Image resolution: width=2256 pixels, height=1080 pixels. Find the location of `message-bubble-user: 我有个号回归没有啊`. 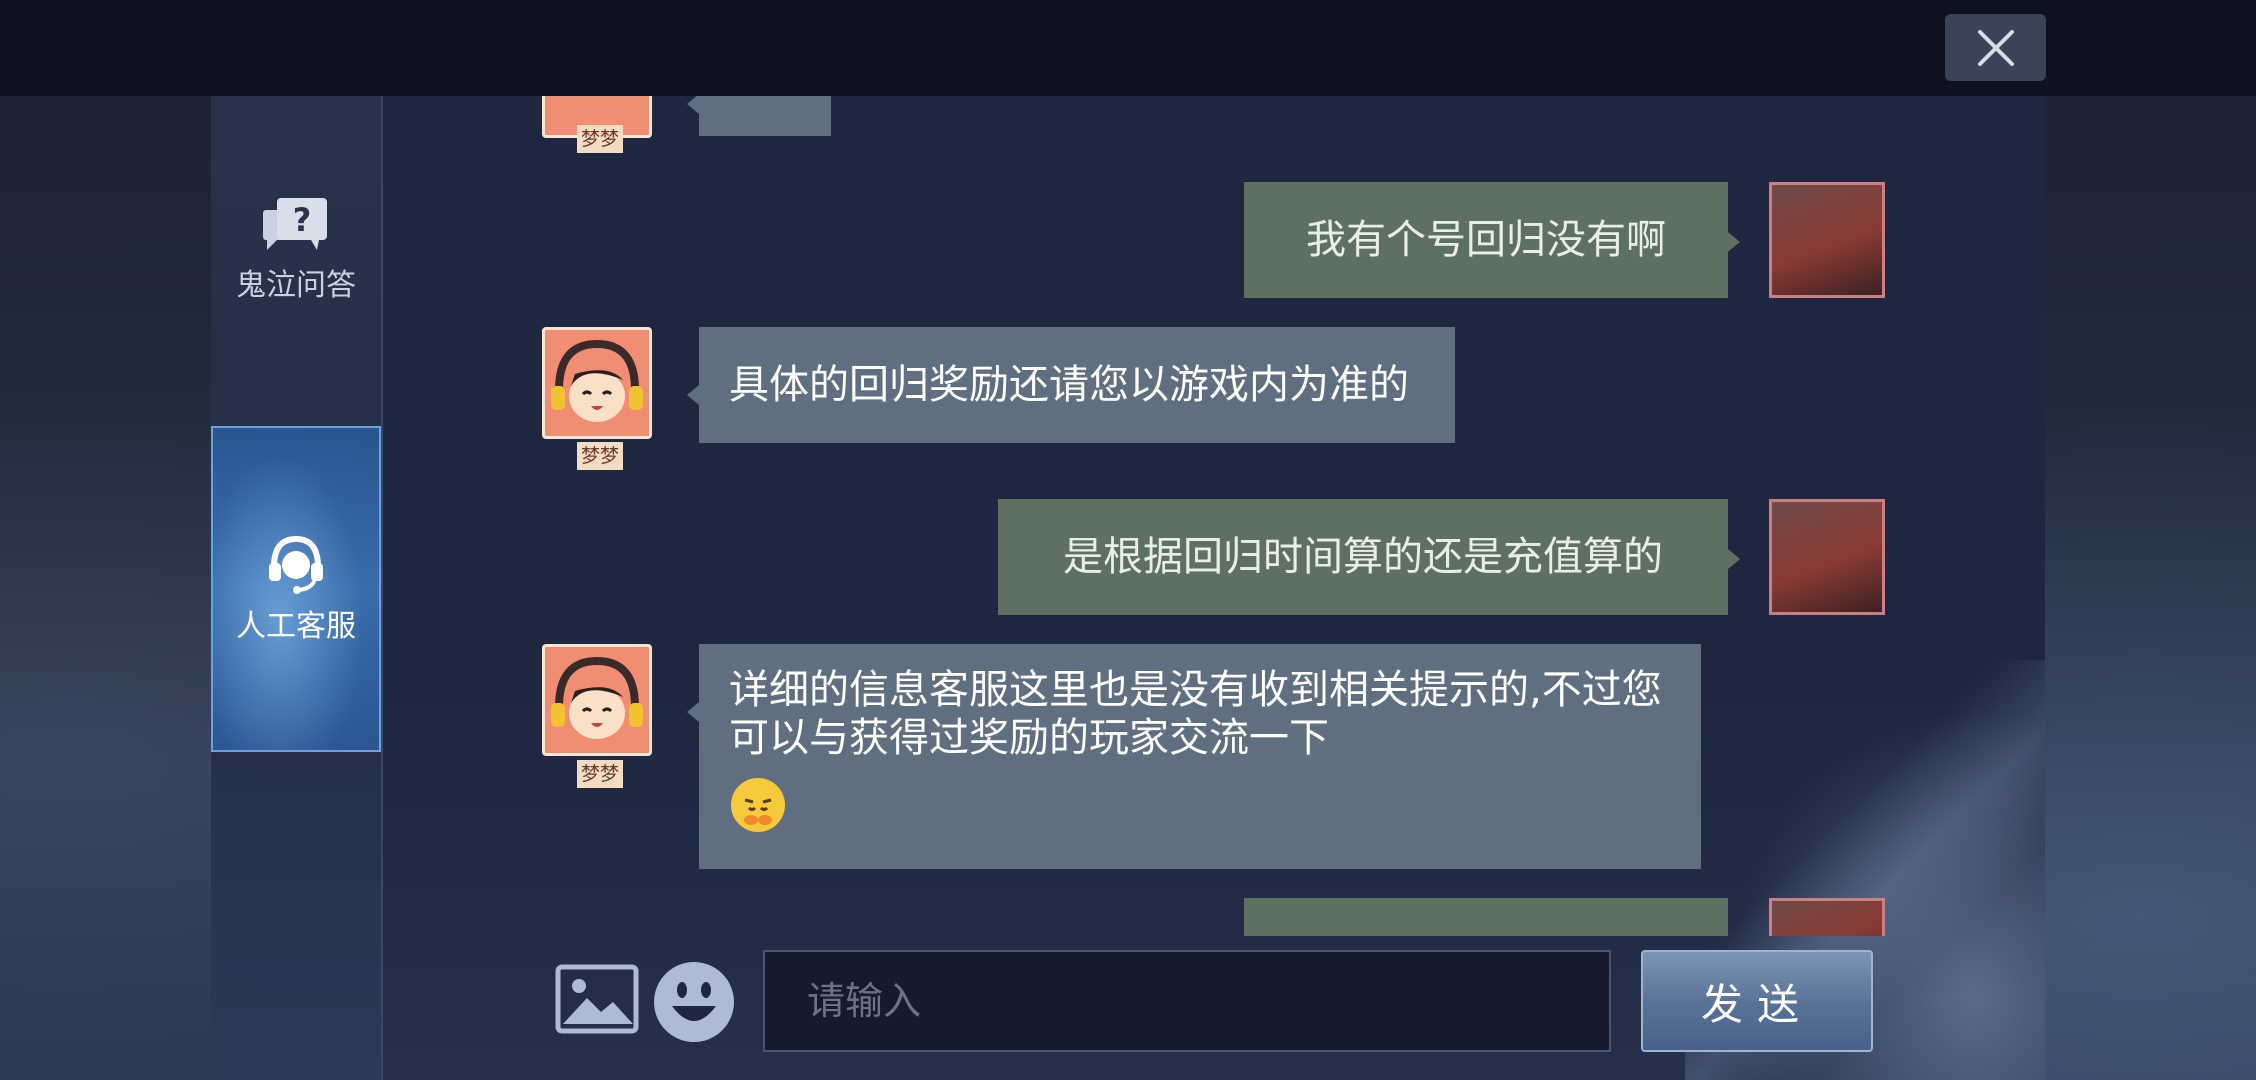

message-bubble-user: 我有个号回归没有啊 is located at coordinates (1492, 240).